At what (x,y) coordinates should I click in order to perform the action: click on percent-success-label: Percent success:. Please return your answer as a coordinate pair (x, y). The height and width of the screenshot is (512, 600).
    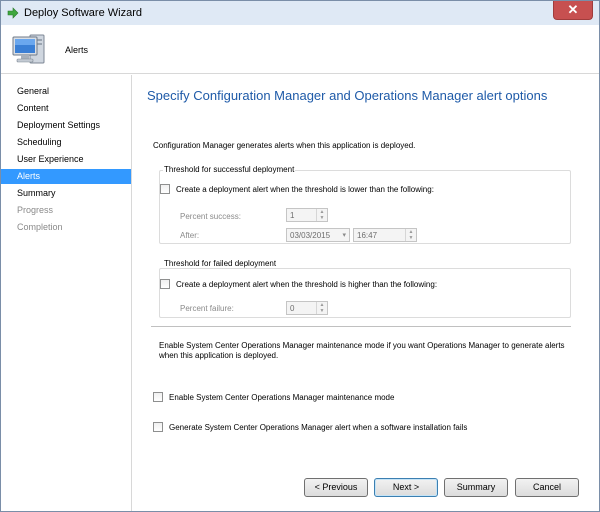
    Looking at the image, I should click on (210, 216).